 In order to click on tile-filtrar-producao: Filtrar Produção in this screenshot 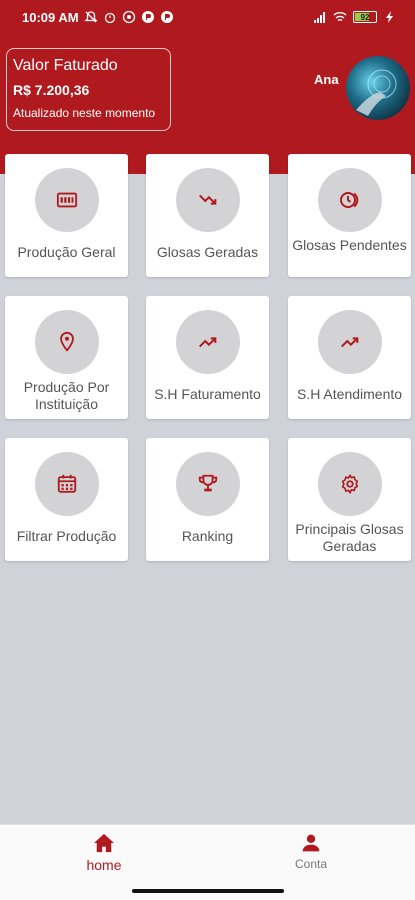, I will do `click(66, 499)`.